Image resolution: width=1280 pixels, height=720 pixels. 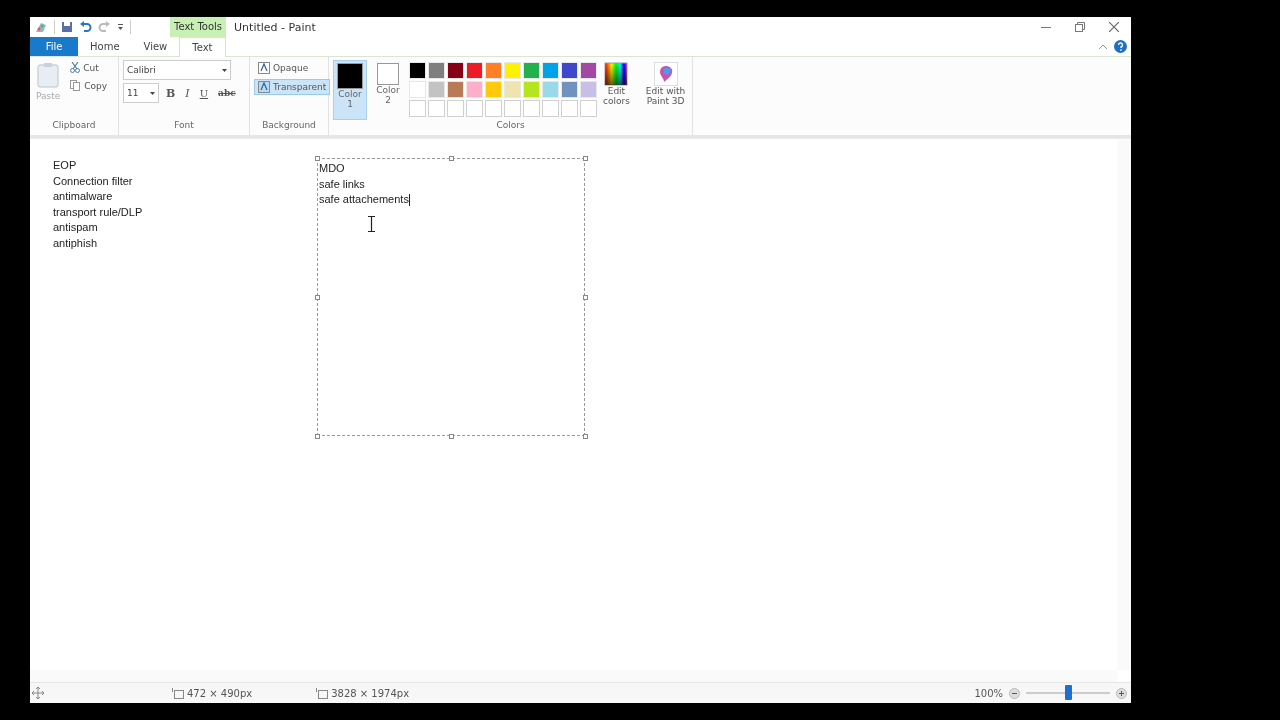 What do you see at coordinates (1120, 46) in the screenshot?
I see `help-icon` at bounding box center [1120, 46].